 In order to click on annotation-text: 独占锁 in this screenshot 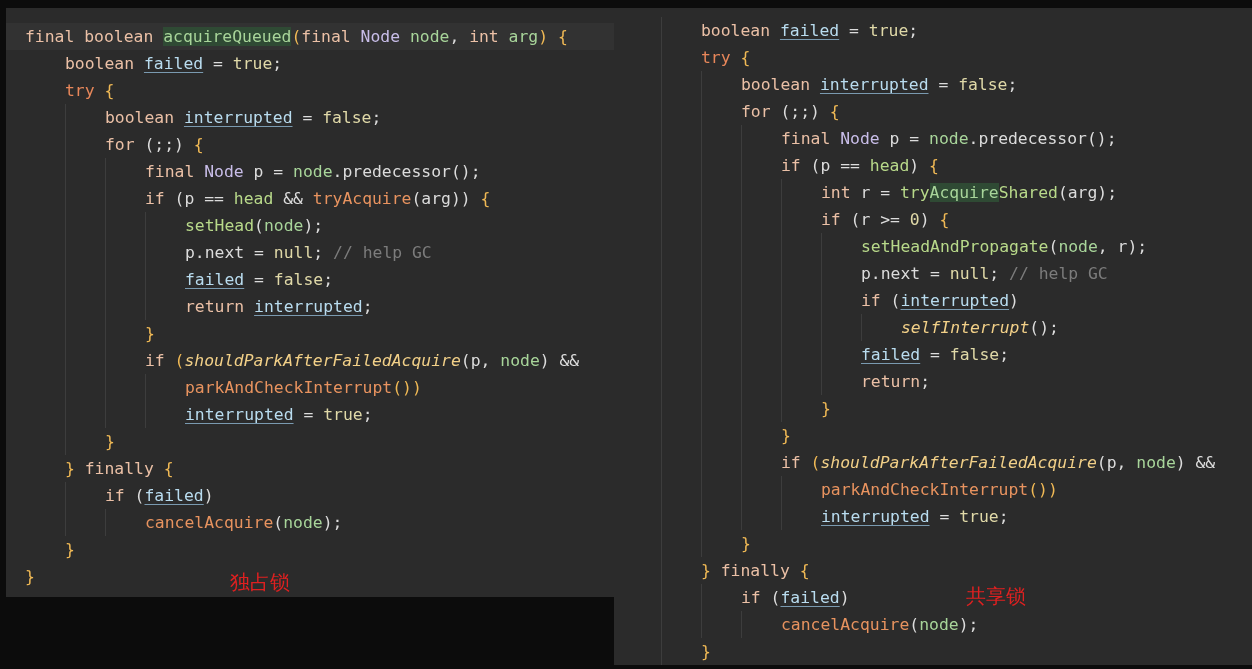, I will do `click(260, 582)`.